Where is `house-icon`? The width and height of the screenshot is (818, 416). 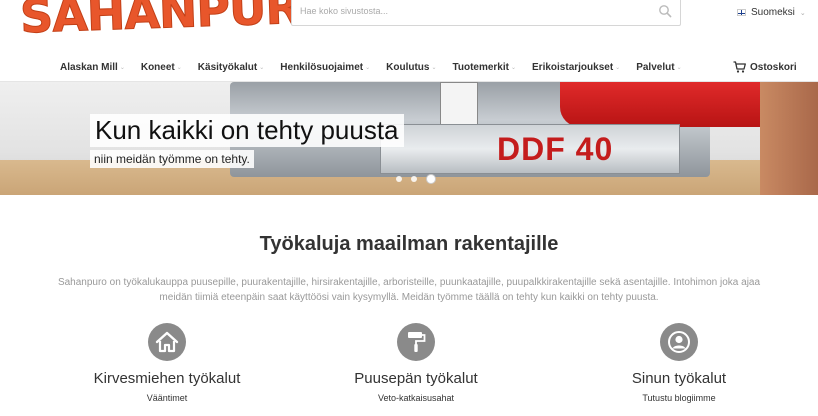
house-icon is located at coordinates (167, 342).